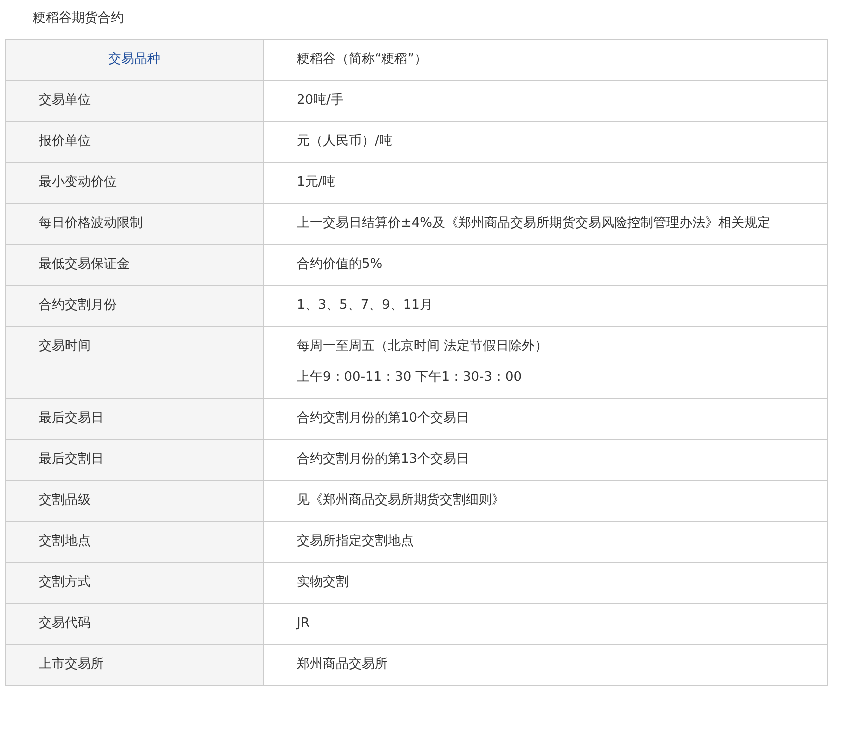  Describe the element at coordinates (340, 265) in the screenshot. I see `table-cell-text: 合约价值的5%` at that location.